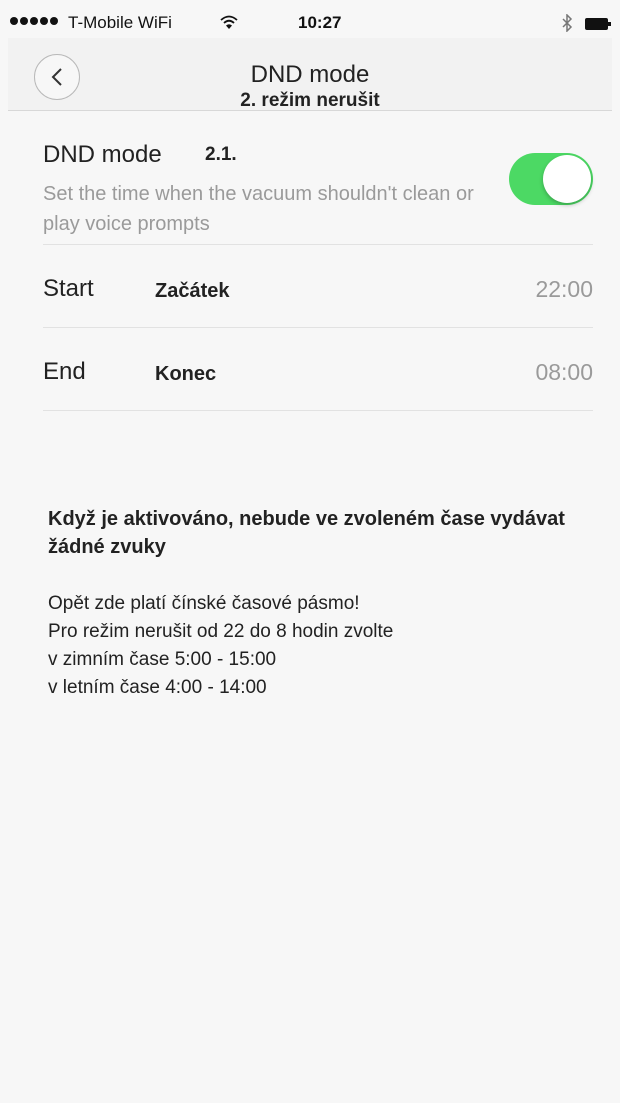  What do you see at coordinates (567, 179) in the screenshot?
I see `toggle-knob` at bounding box center [567, 179].